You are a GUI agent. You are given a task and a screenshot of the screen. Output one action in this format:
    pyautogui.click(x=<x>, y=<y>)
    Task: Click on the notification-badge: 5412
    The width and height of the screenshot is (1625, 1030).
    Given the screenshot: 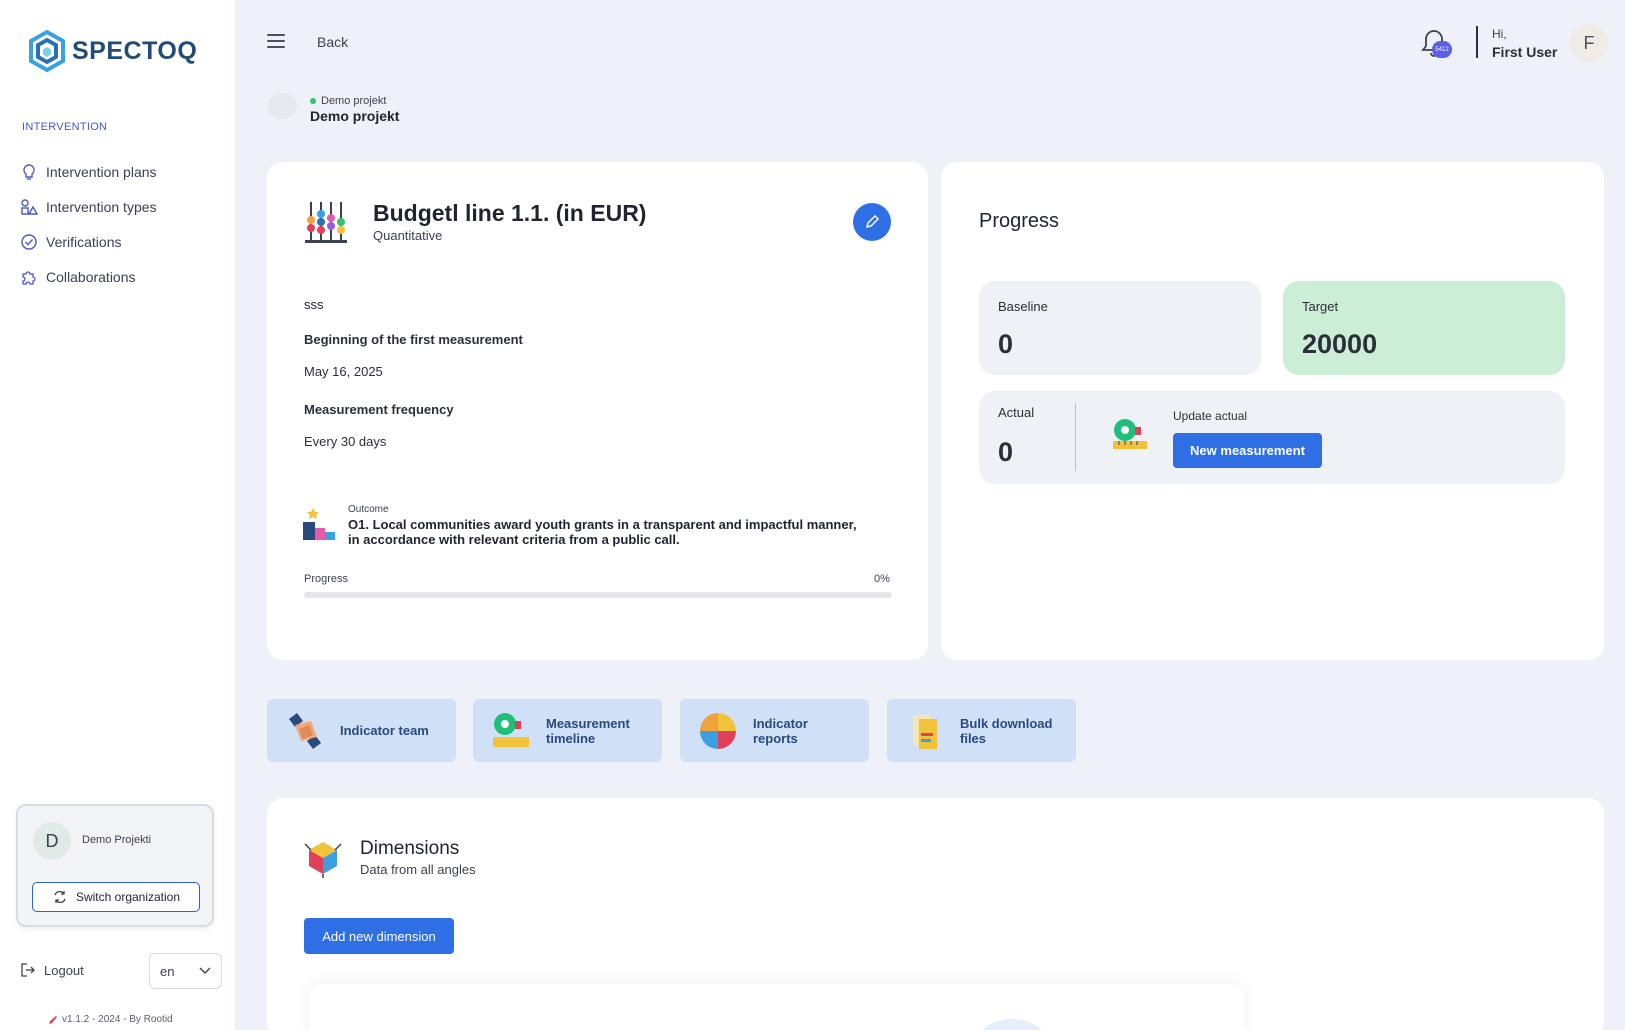 What is the action you would take?
    pyautogui.click(x=1442, y=49)
    